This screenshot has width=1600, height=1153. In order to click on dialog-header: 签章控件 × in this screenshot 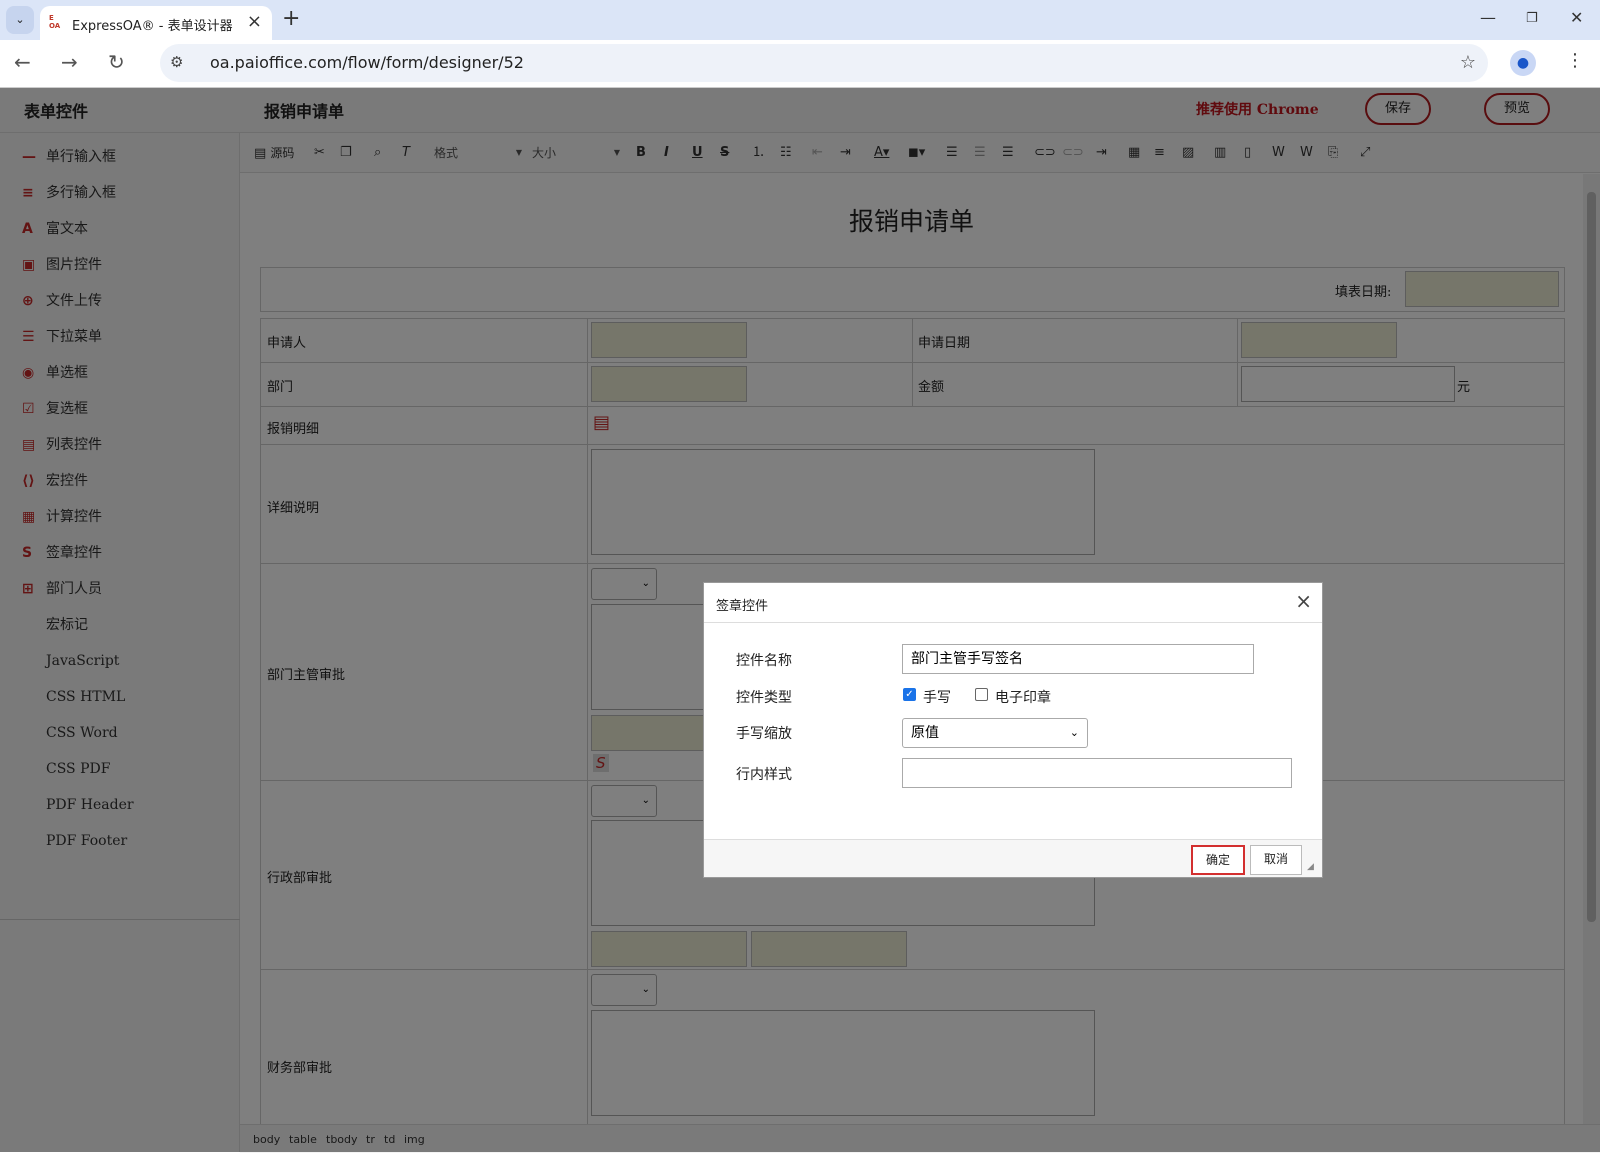, I will do `click(1013, 603)`.